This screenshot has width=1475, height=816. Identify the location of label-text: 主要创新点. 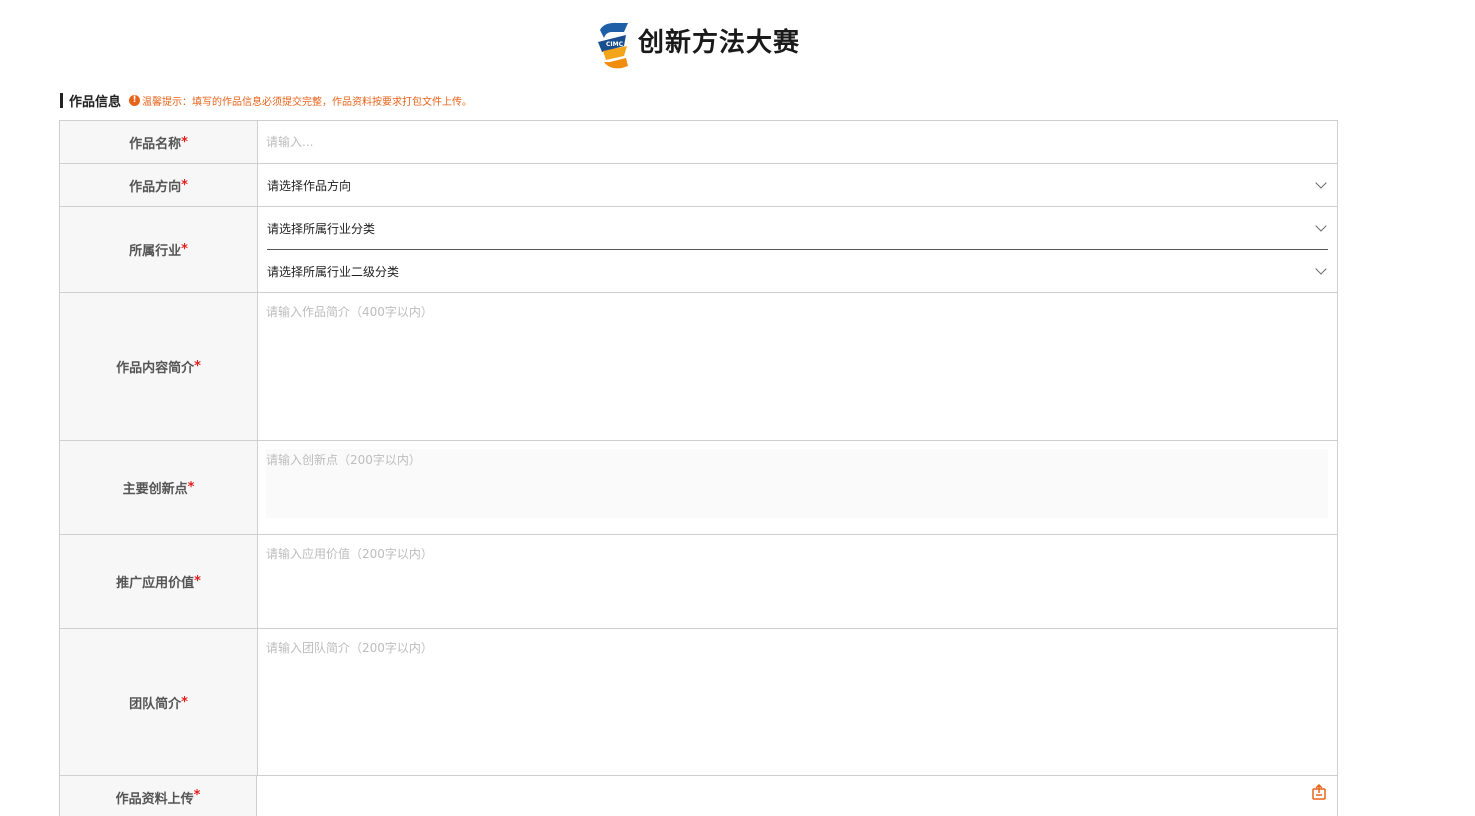
(155, 489).